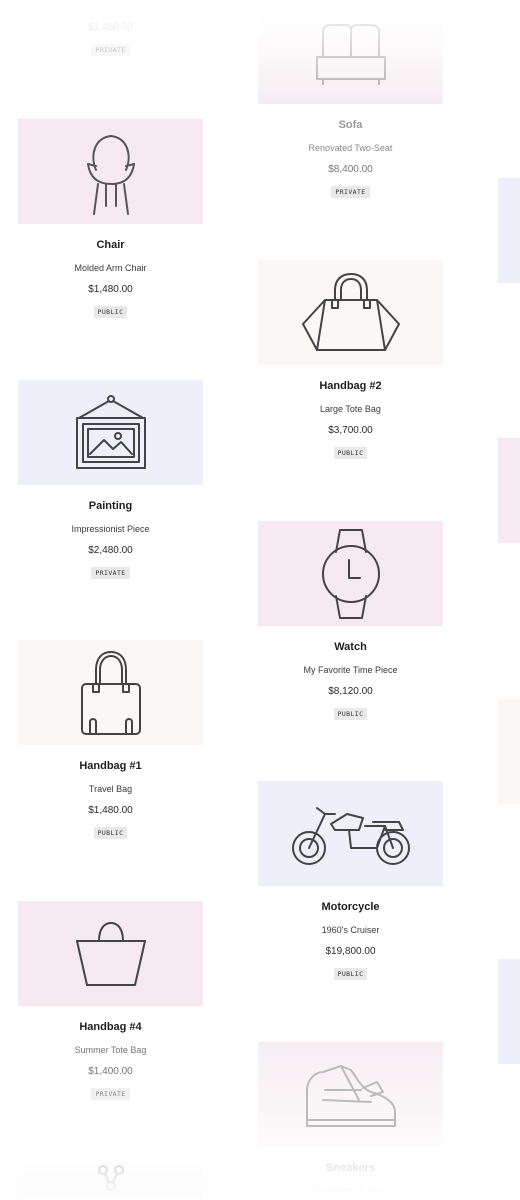 This screenshot has width=520, height=1200. Describe the element at coordinates (350, 907) in the screenshot. I see `product-name: Motorcycle` at that location.